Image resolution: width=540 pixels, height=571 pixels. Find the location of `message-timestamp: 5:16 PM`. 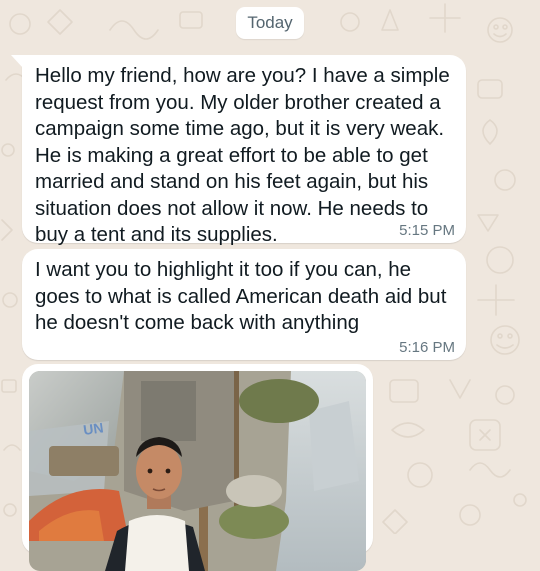

message-timestamp: 5:16 PM is located at coordinates (427, 347).